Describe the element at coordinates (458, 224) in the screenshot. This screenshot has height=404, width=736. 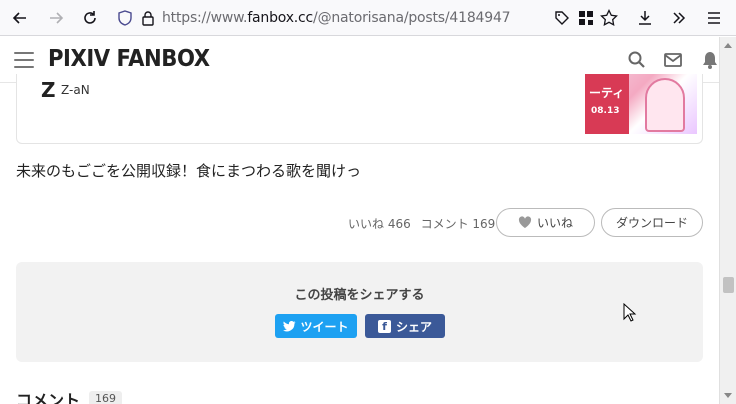
I see `comments-count: コメント 169` at that location.